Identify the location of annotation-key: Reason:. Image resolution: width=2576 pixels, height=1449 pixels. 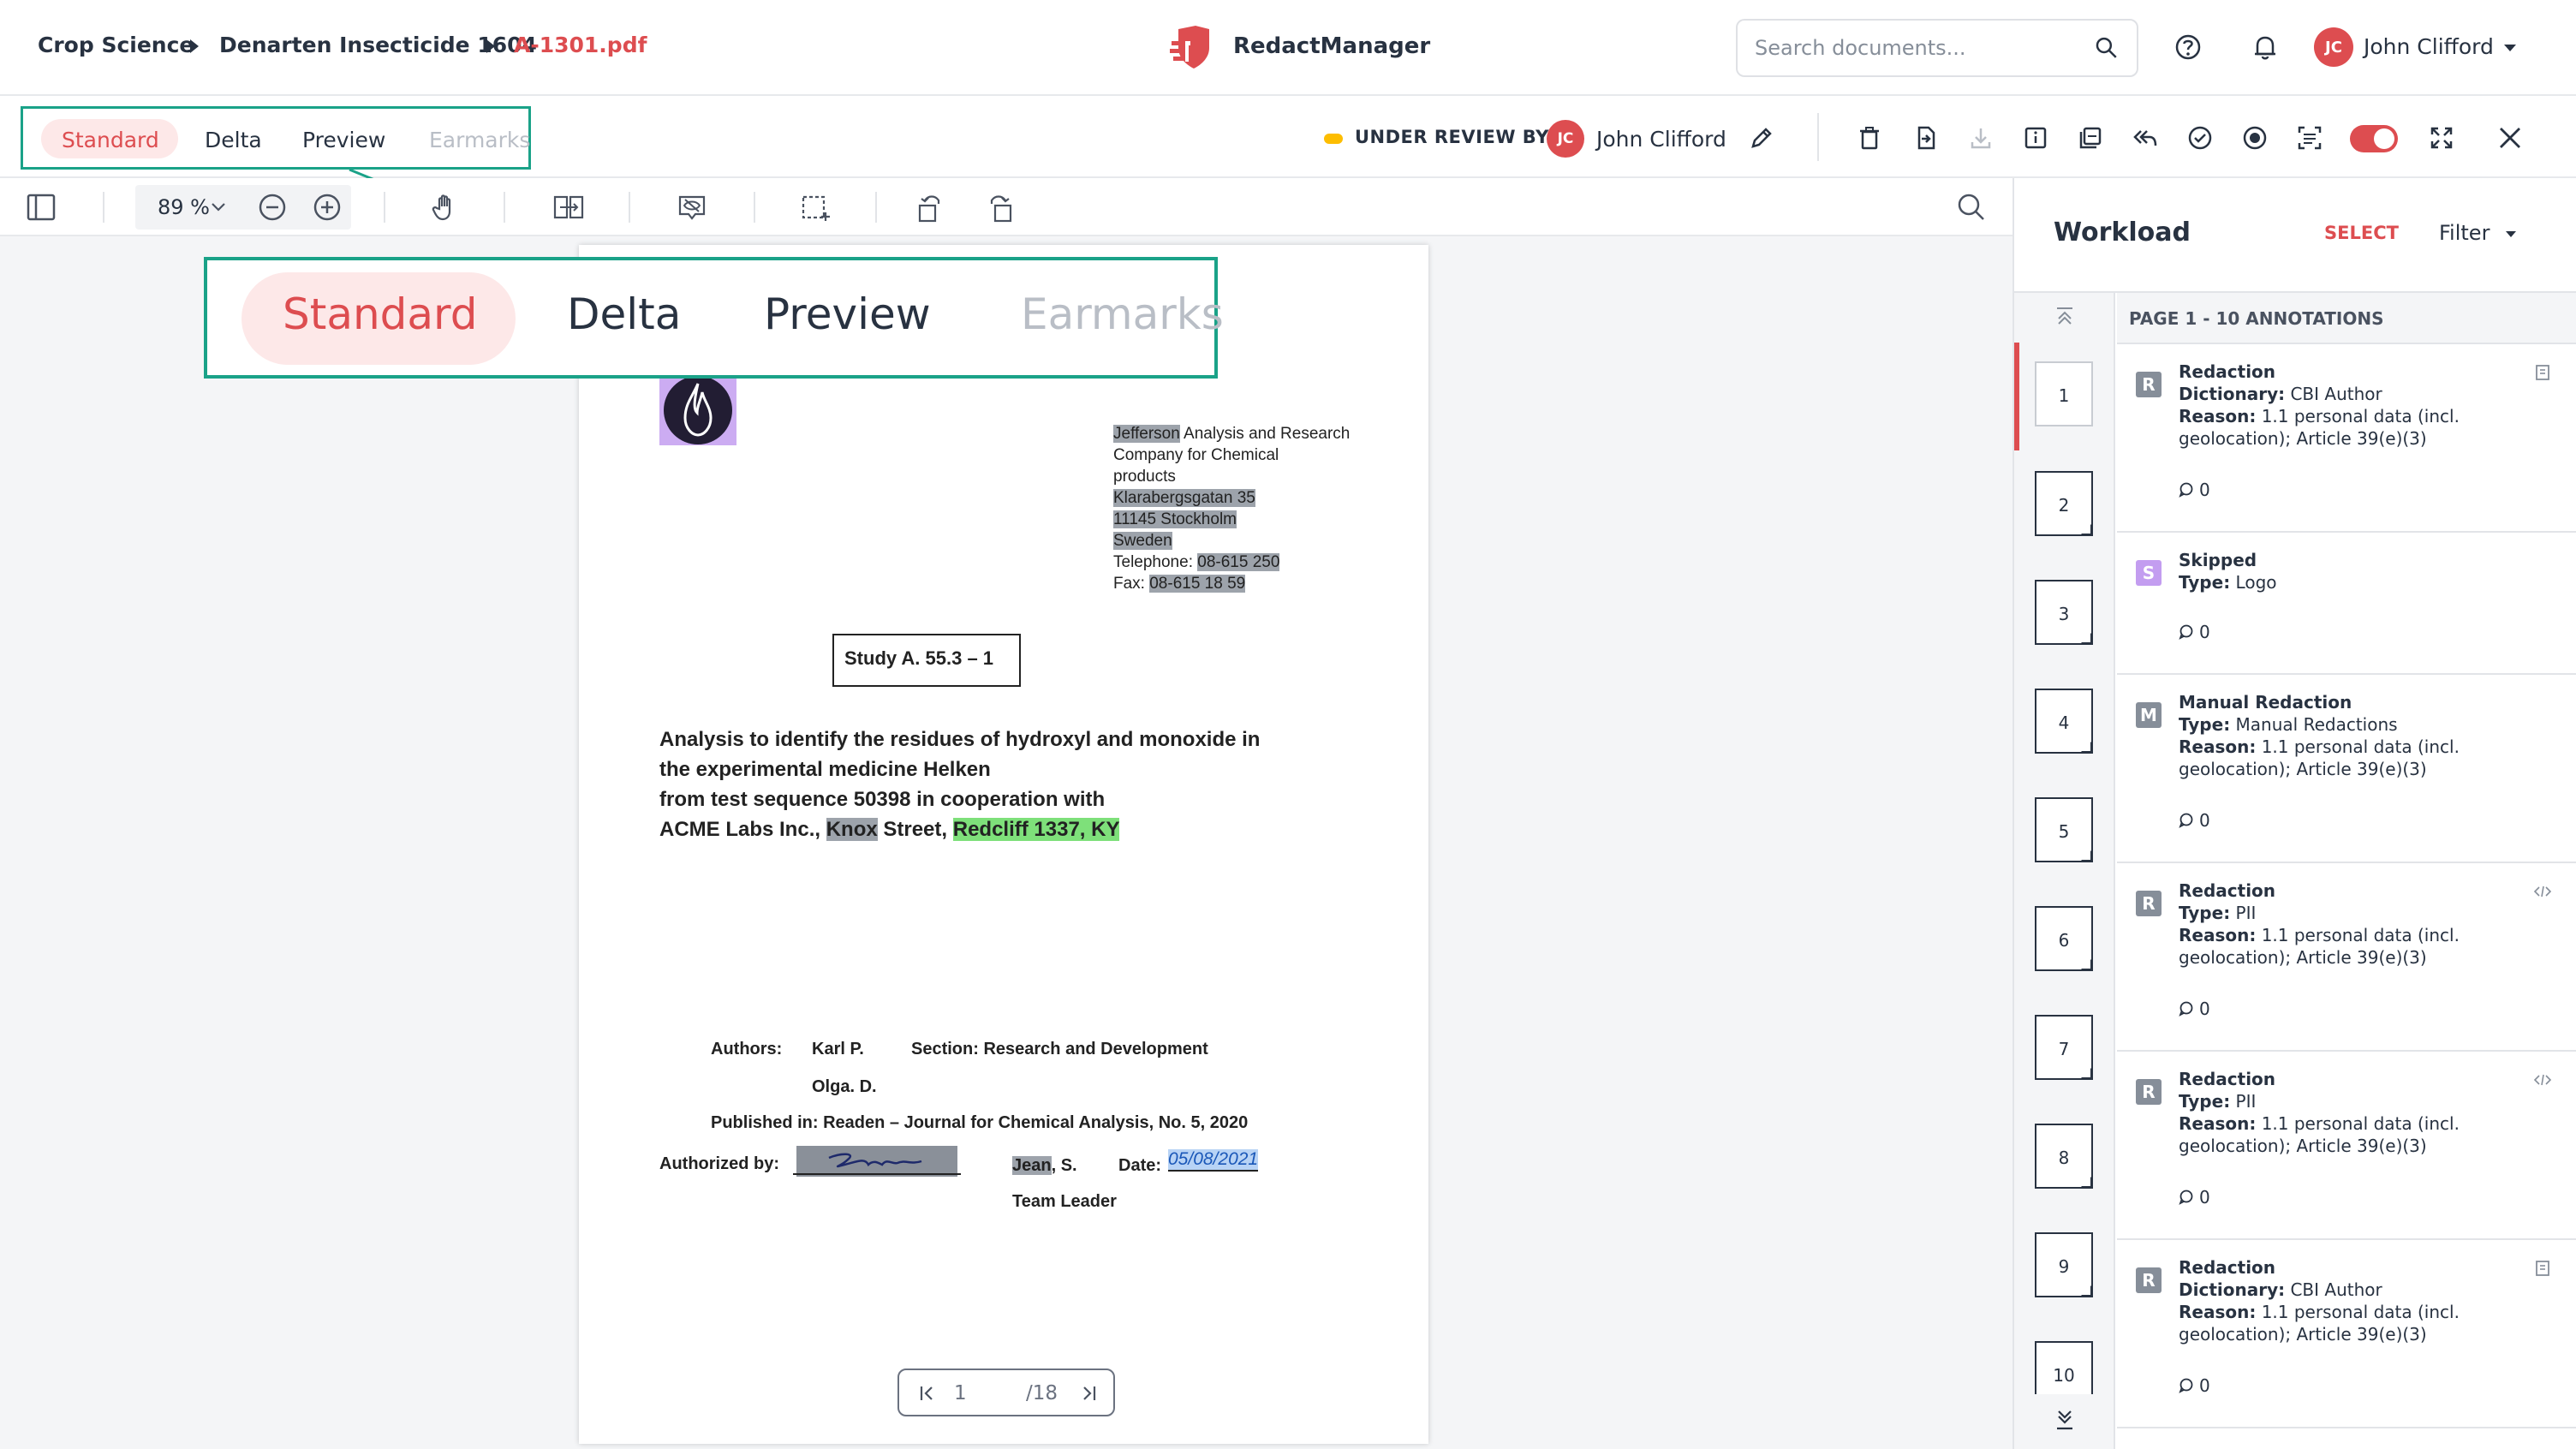
(2218, 935).